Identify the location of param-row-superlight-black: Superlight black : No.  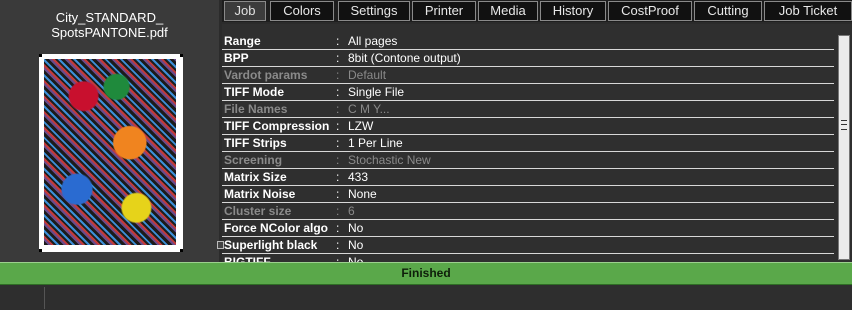
(528, 245).